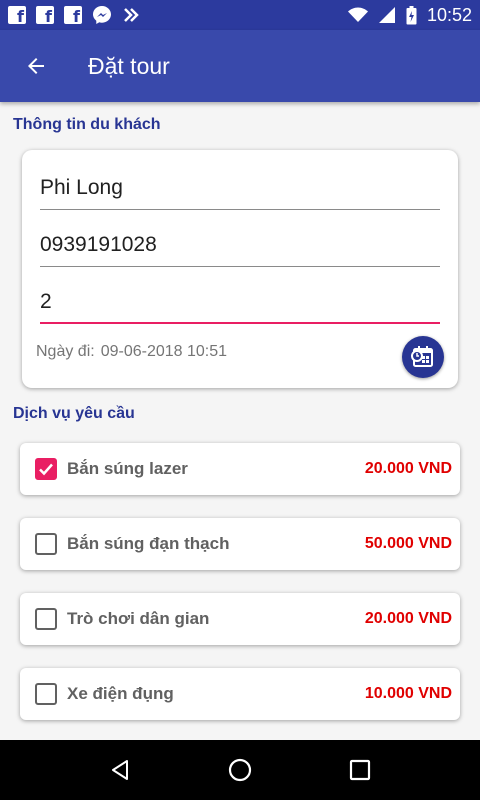  I want to click on phone-field: 0939191028, so click(240, 249).